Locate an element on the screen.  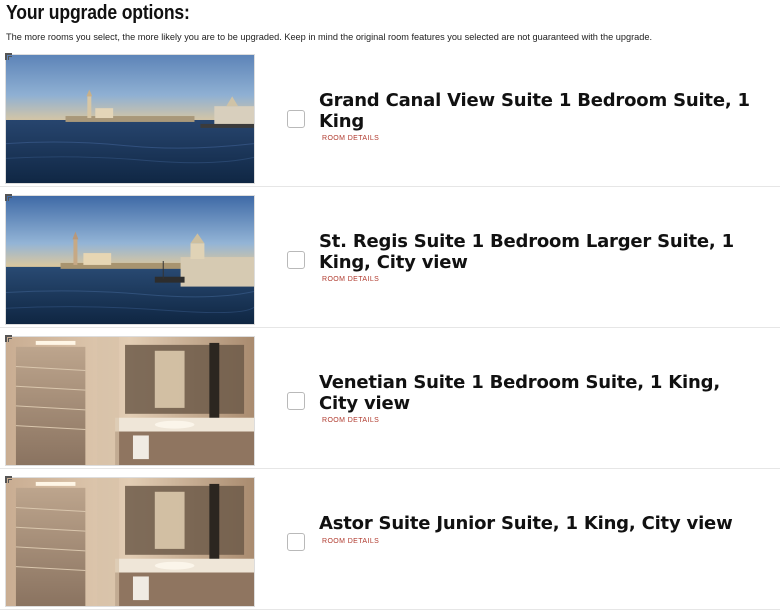
room-details-link-2: ROOM DETAILS is located at coordinates (350, 279).